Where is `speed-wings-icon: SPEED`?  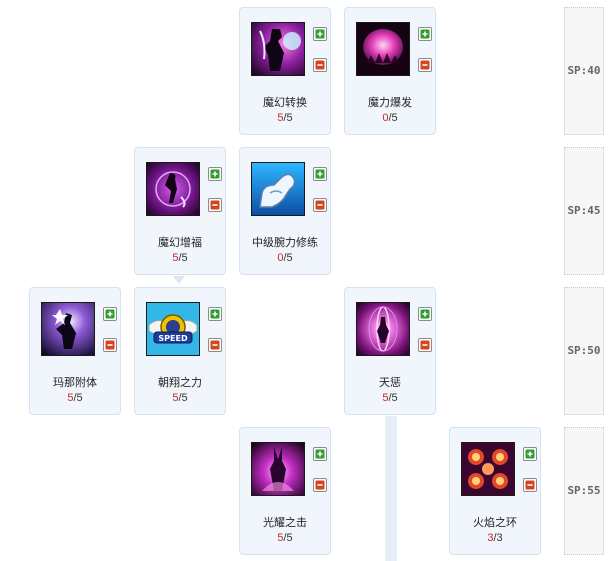
speed-wings-icon: SPEED is located at coordinates (173, 329).